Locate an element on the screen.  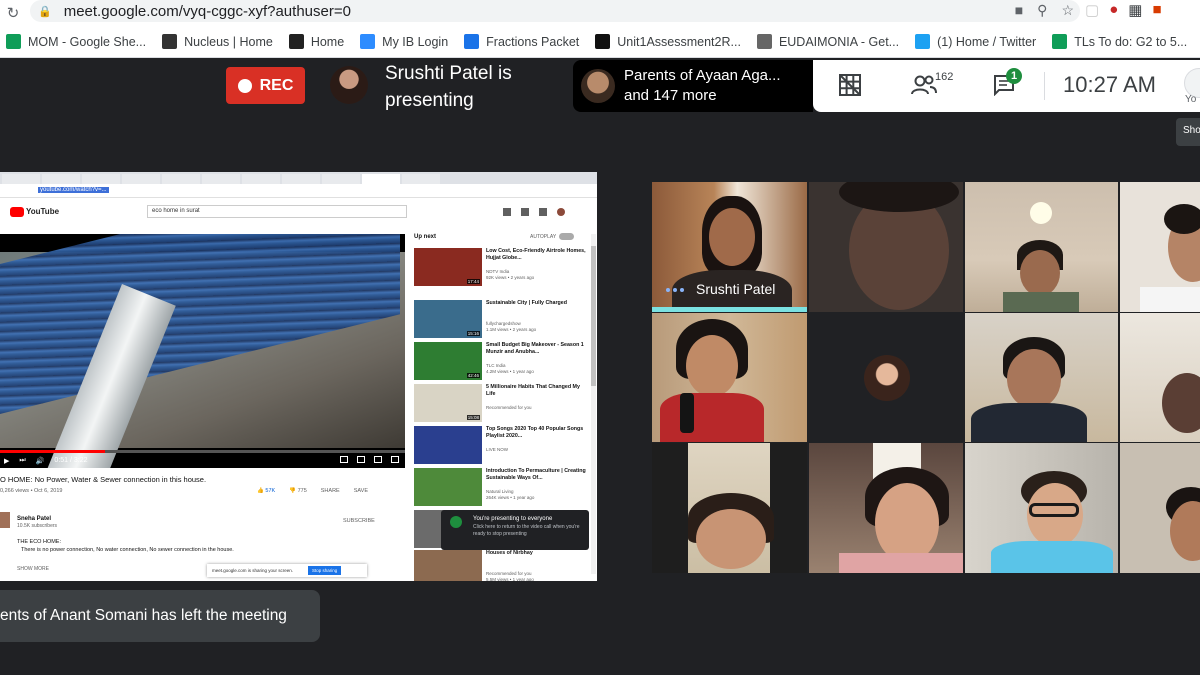
related-views: 1.1M views • 2 years ago is located at coordinates (511, 329).